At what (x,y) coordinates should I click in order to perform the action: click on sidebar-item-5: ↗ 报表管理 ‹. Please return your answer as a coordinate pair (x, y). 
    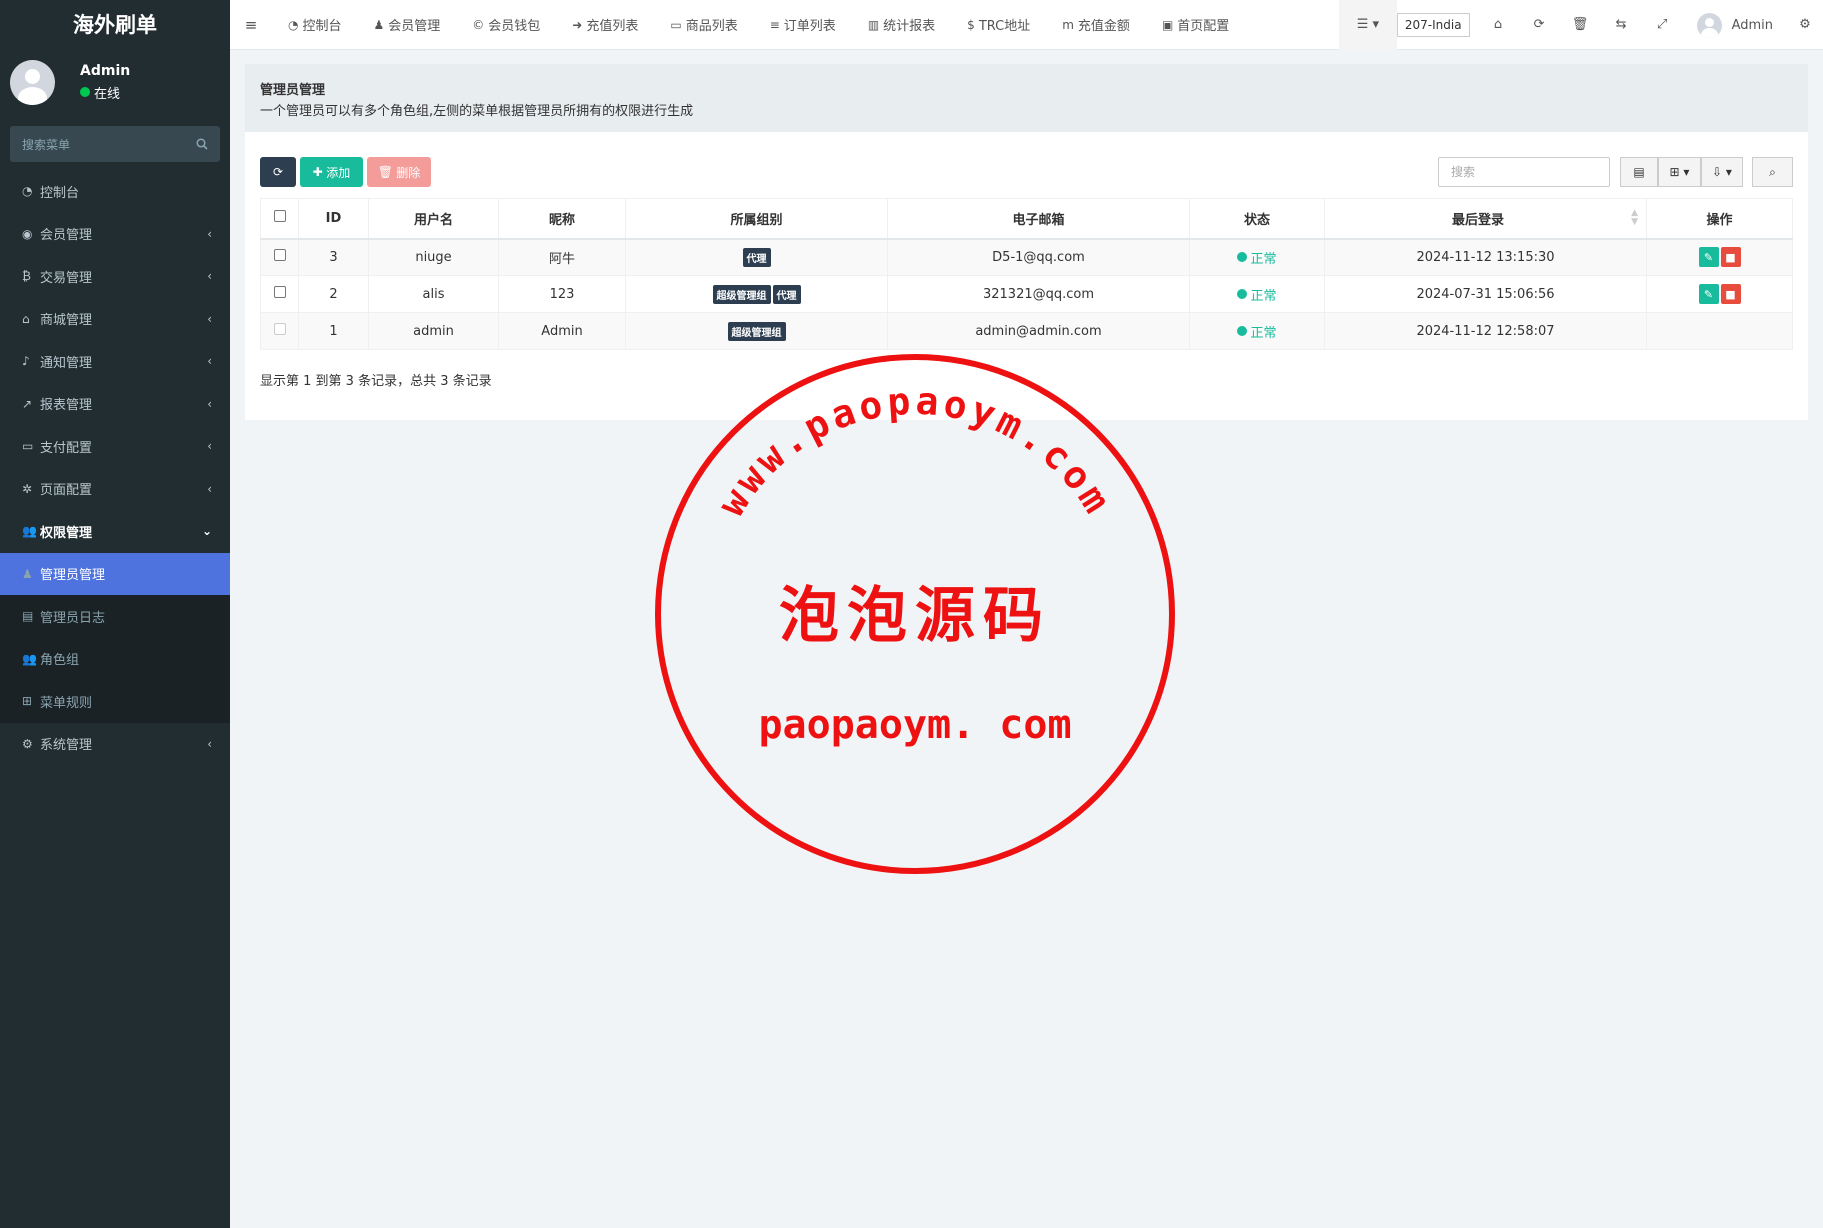
    Looking at the image, I should click on (115, 404).